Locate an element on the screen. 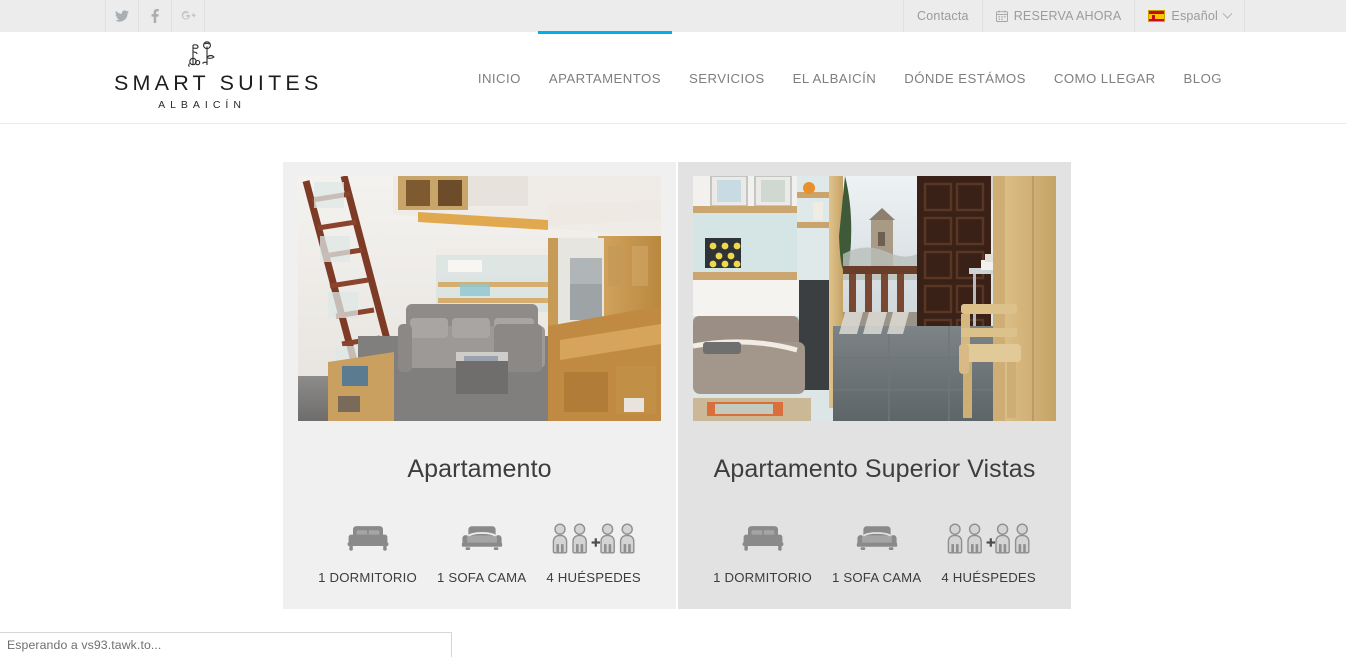  nav-label: APARTAMENTOS is located at coordinates (604, 78).